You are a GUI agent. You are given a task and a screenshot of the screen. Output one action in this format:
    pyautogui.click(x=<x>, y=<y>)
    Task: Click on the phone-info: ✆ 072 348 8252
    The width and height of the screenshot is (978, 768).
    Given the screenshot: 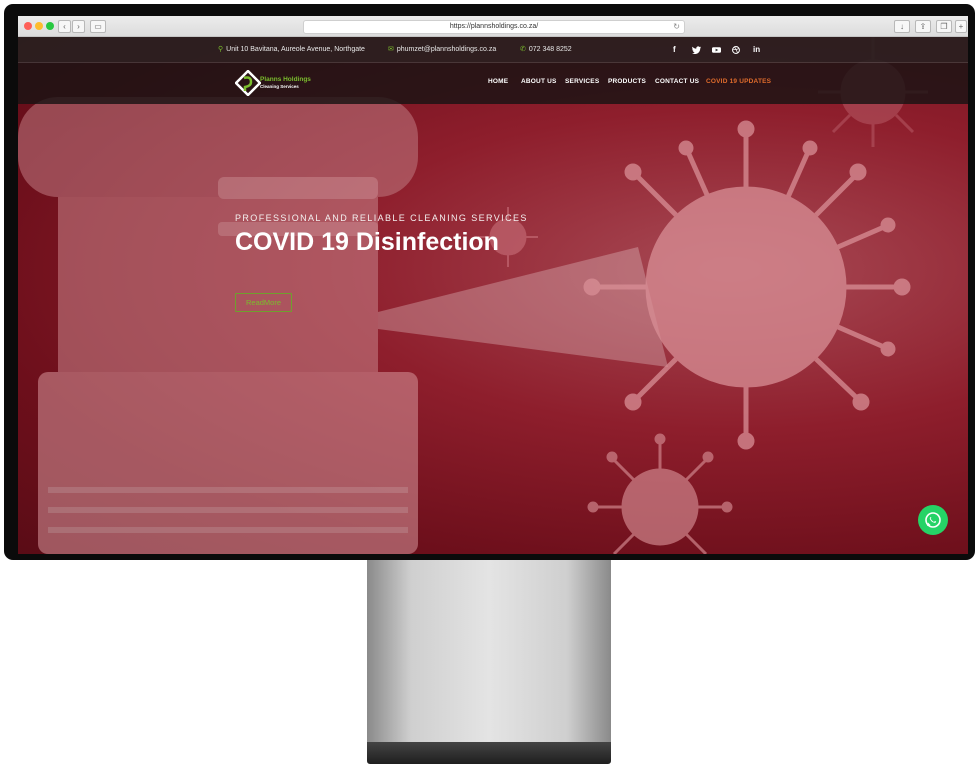 What is the action you would take?
    pyautogui.click(x=546, y=49)
    